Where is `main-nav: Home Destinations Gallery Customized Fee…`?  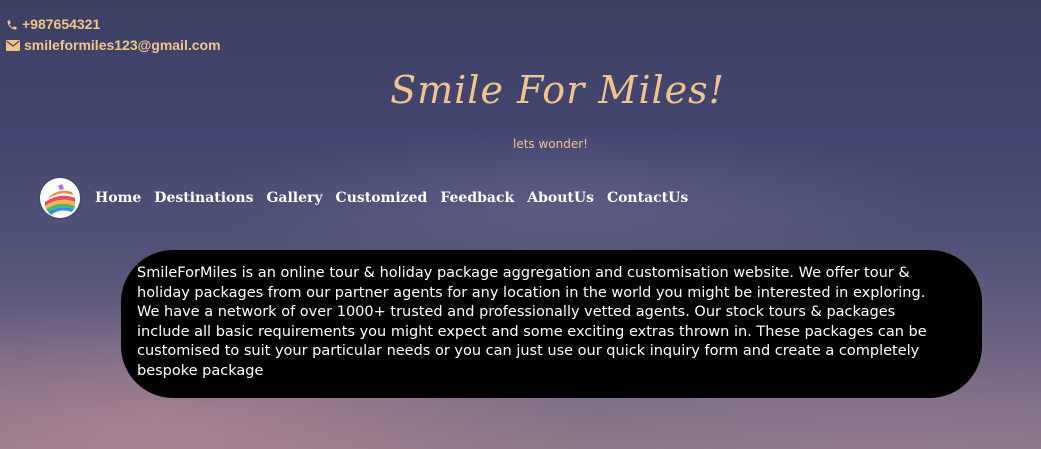
main-nav: Home Destinations Gallery Customized Fee… is located at coordinates (370, 198).